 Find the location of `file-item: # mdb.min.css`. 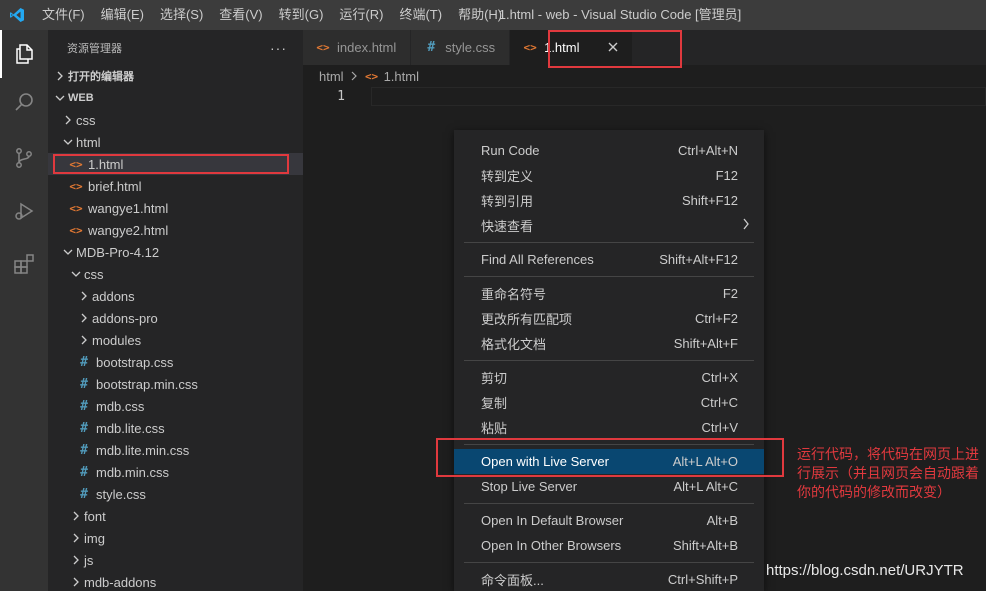

file-item: # mdb.min.css is located at coordinates (175, 472).